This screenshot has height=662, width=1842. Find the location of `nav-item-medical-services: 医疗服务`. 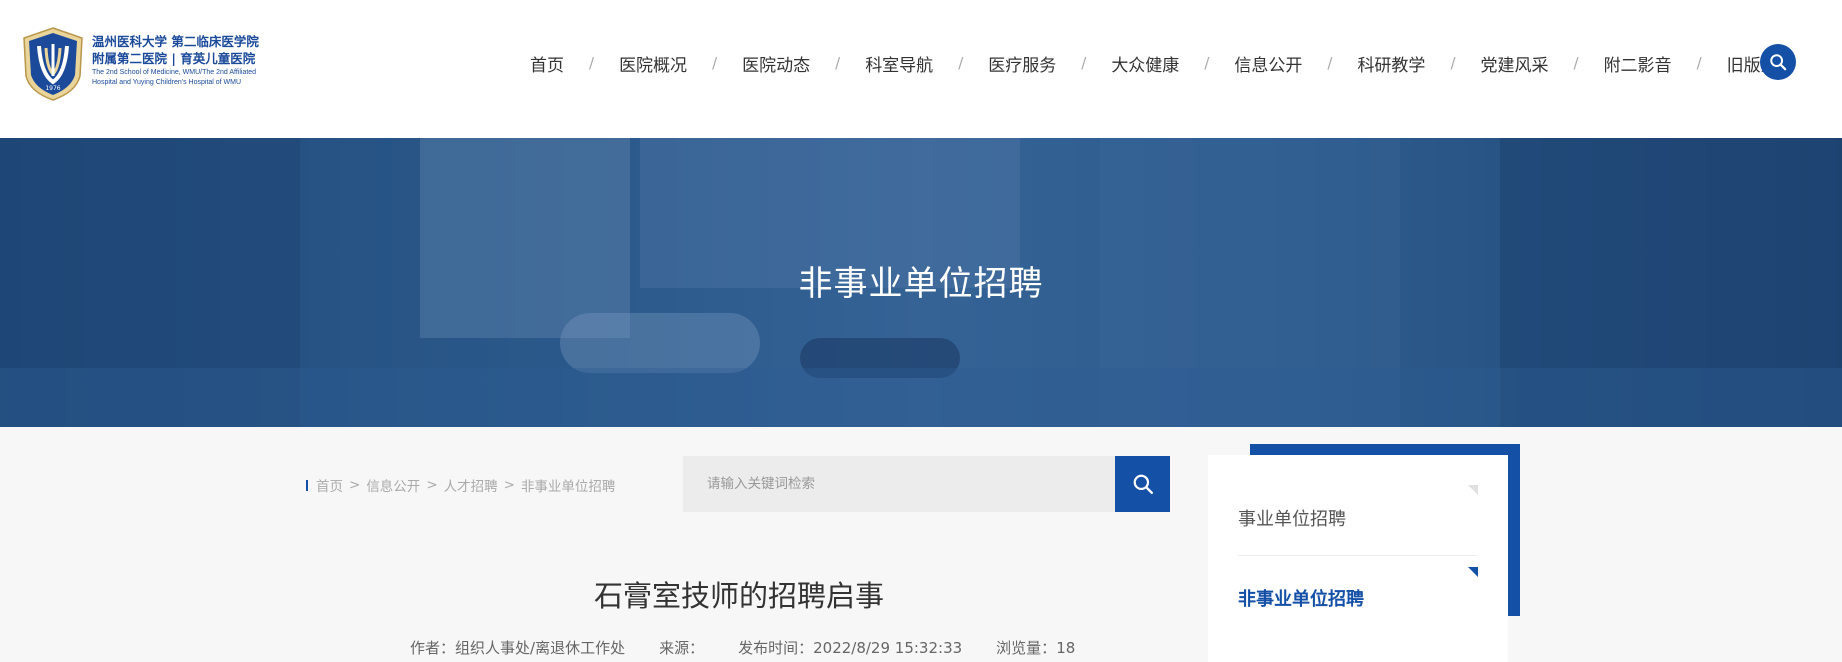

nav-item-medical-services: 医疗服务 is located at coordinates (1022, 63).